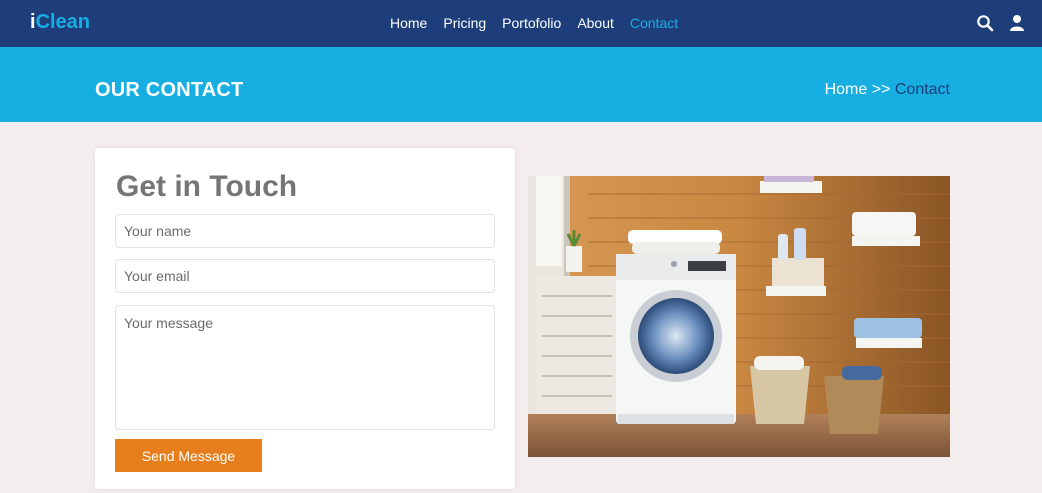 Image resolution: width=1042 pixels, height=493 pixels. What do you see at coordinates (305, 231) in the screenshot?
I see `name-input` at bounding box center [305, 231].